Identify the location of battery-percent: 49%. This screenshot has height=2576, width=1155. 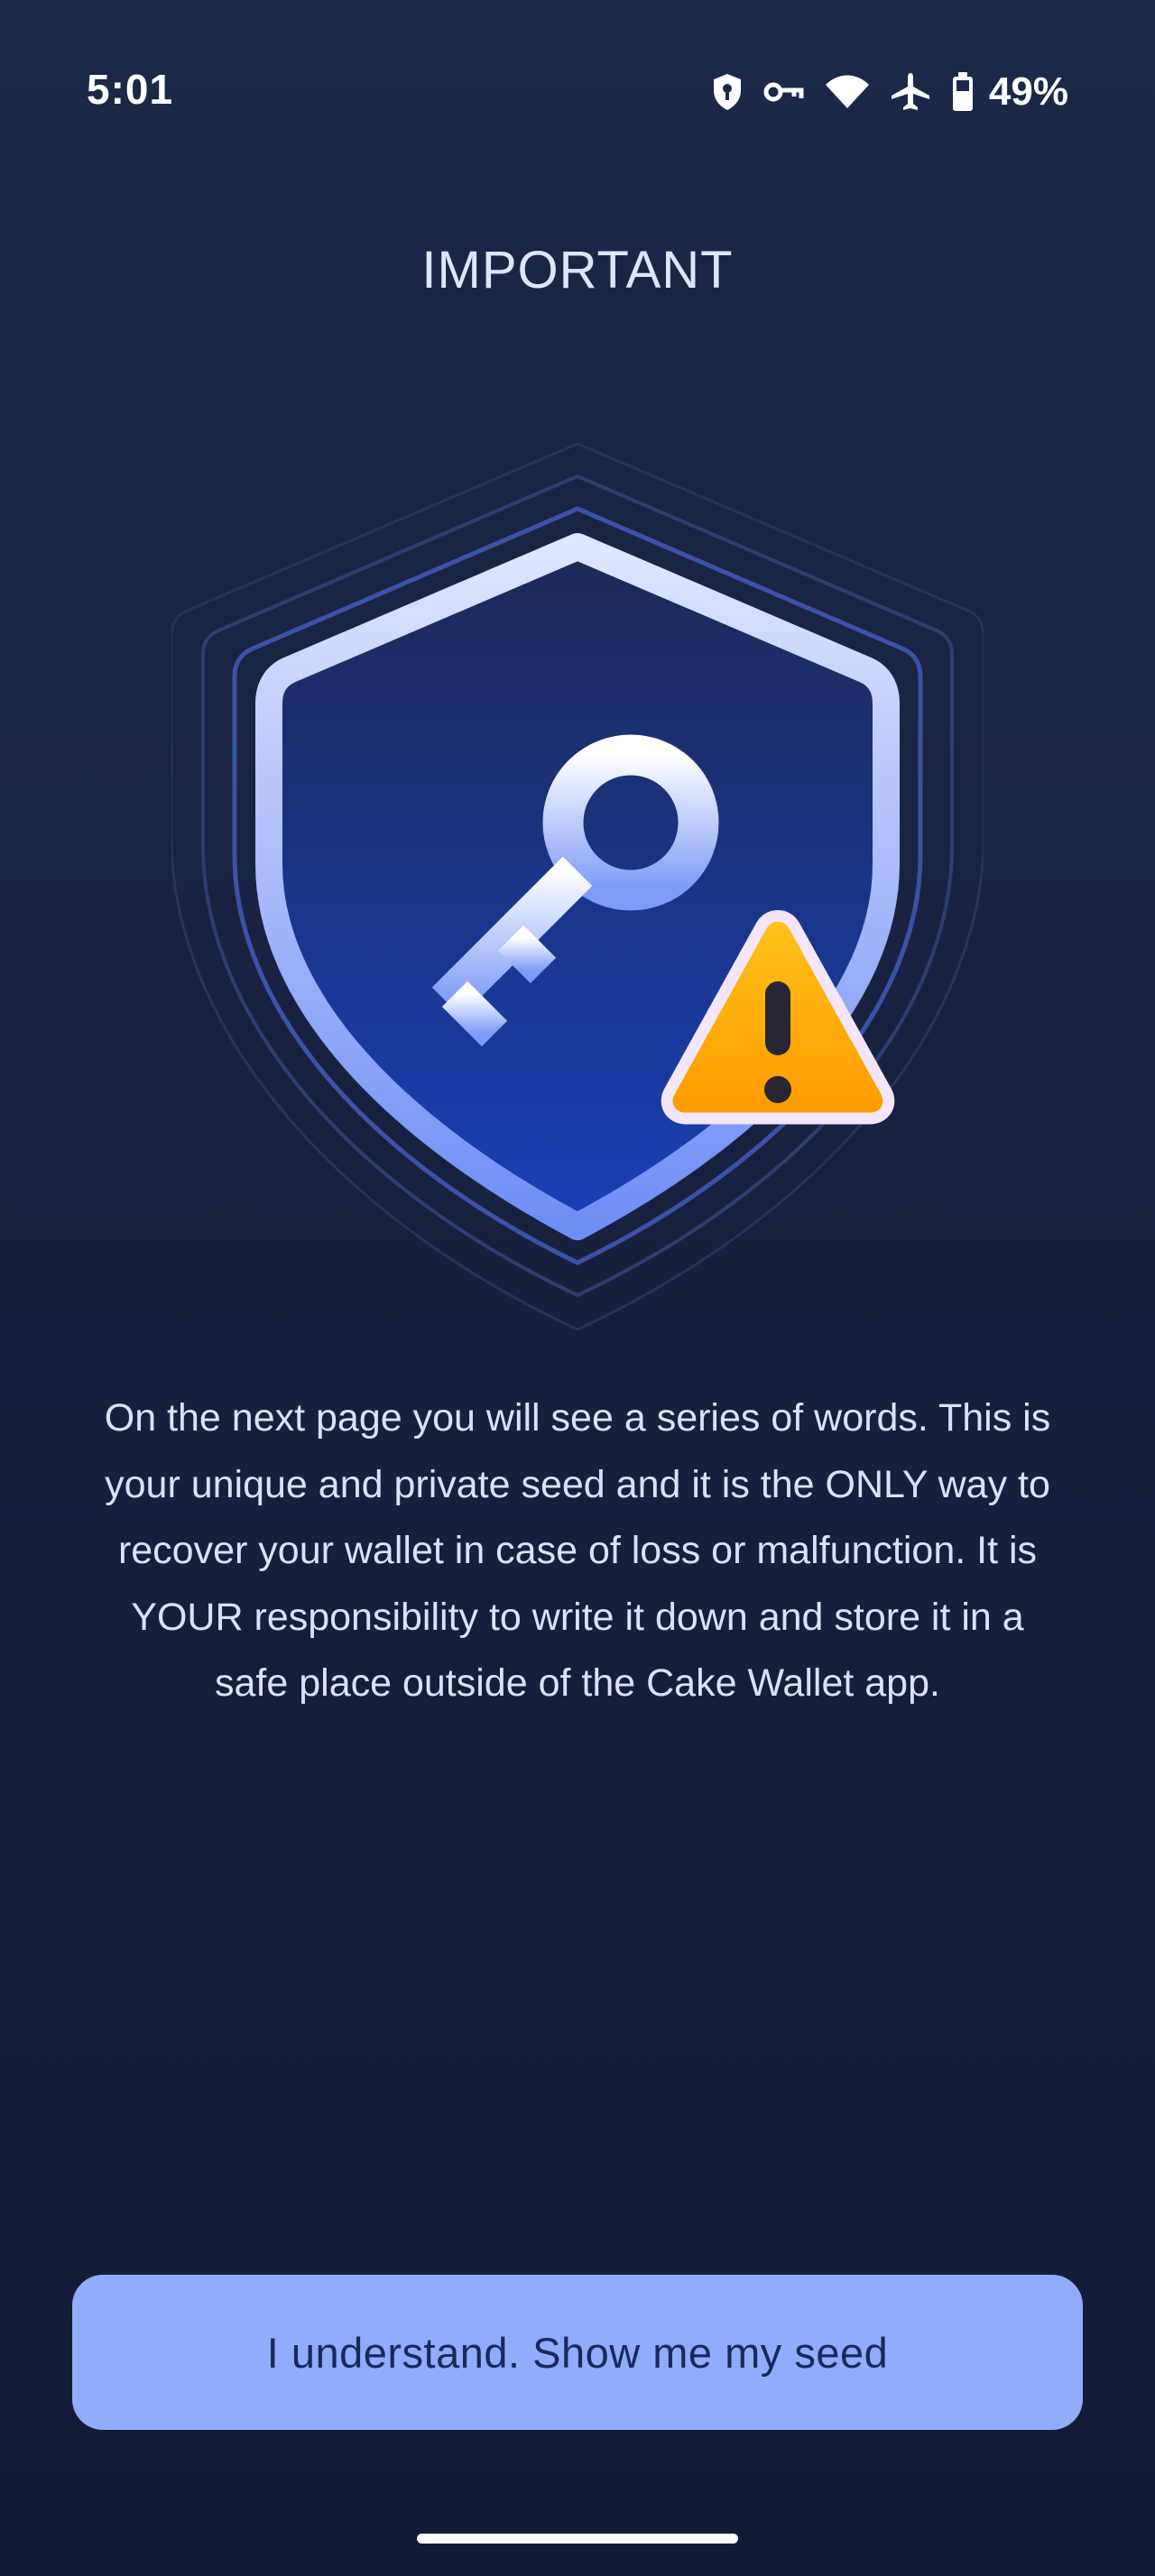
(1028, 91).